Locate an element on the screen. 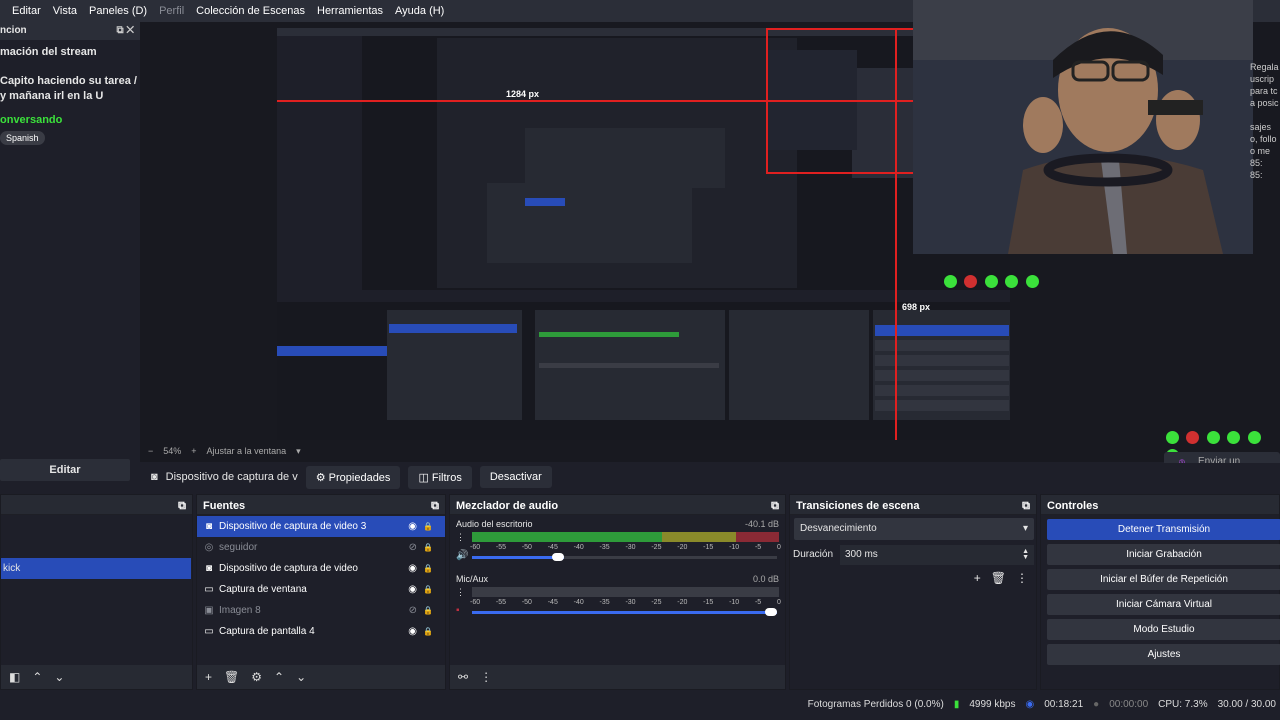 This screenshot has width=1280, height=720. source-item: ▣ Imagen 8 ⊘🔒 is located at coordinates (321, 610).